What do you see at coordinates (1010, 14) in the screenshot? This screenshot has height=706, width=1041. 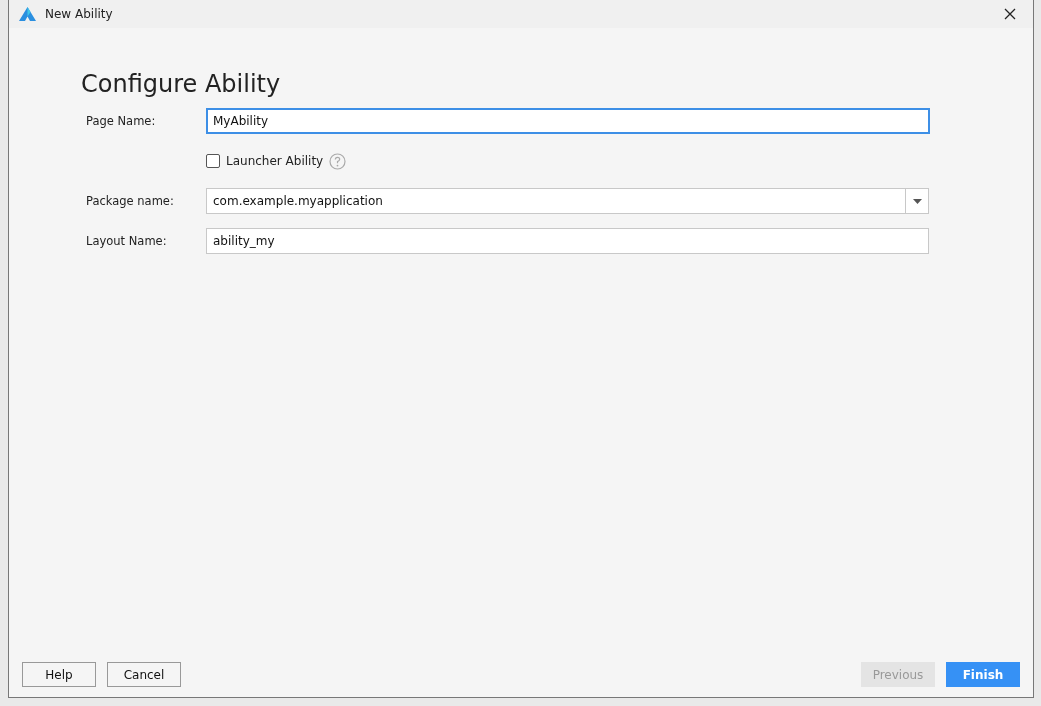 I see `close-icon` at bounding box center [1010, 14].